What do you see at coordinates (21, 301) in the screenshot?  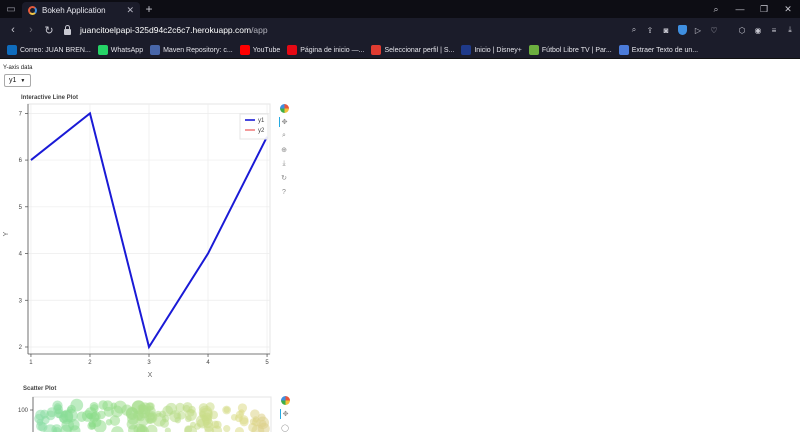 I see `y-tick-label: 3` at bounding box center [21, 301].